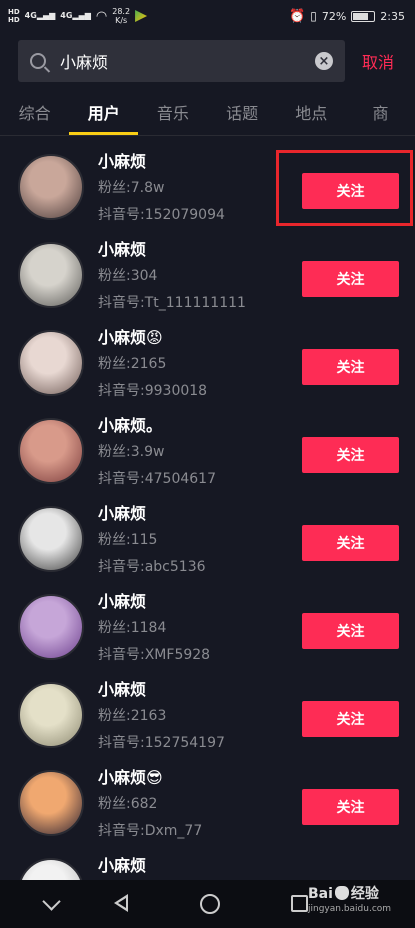  I want to click on search-input: 小麻烦 ×, so click(181, 61).